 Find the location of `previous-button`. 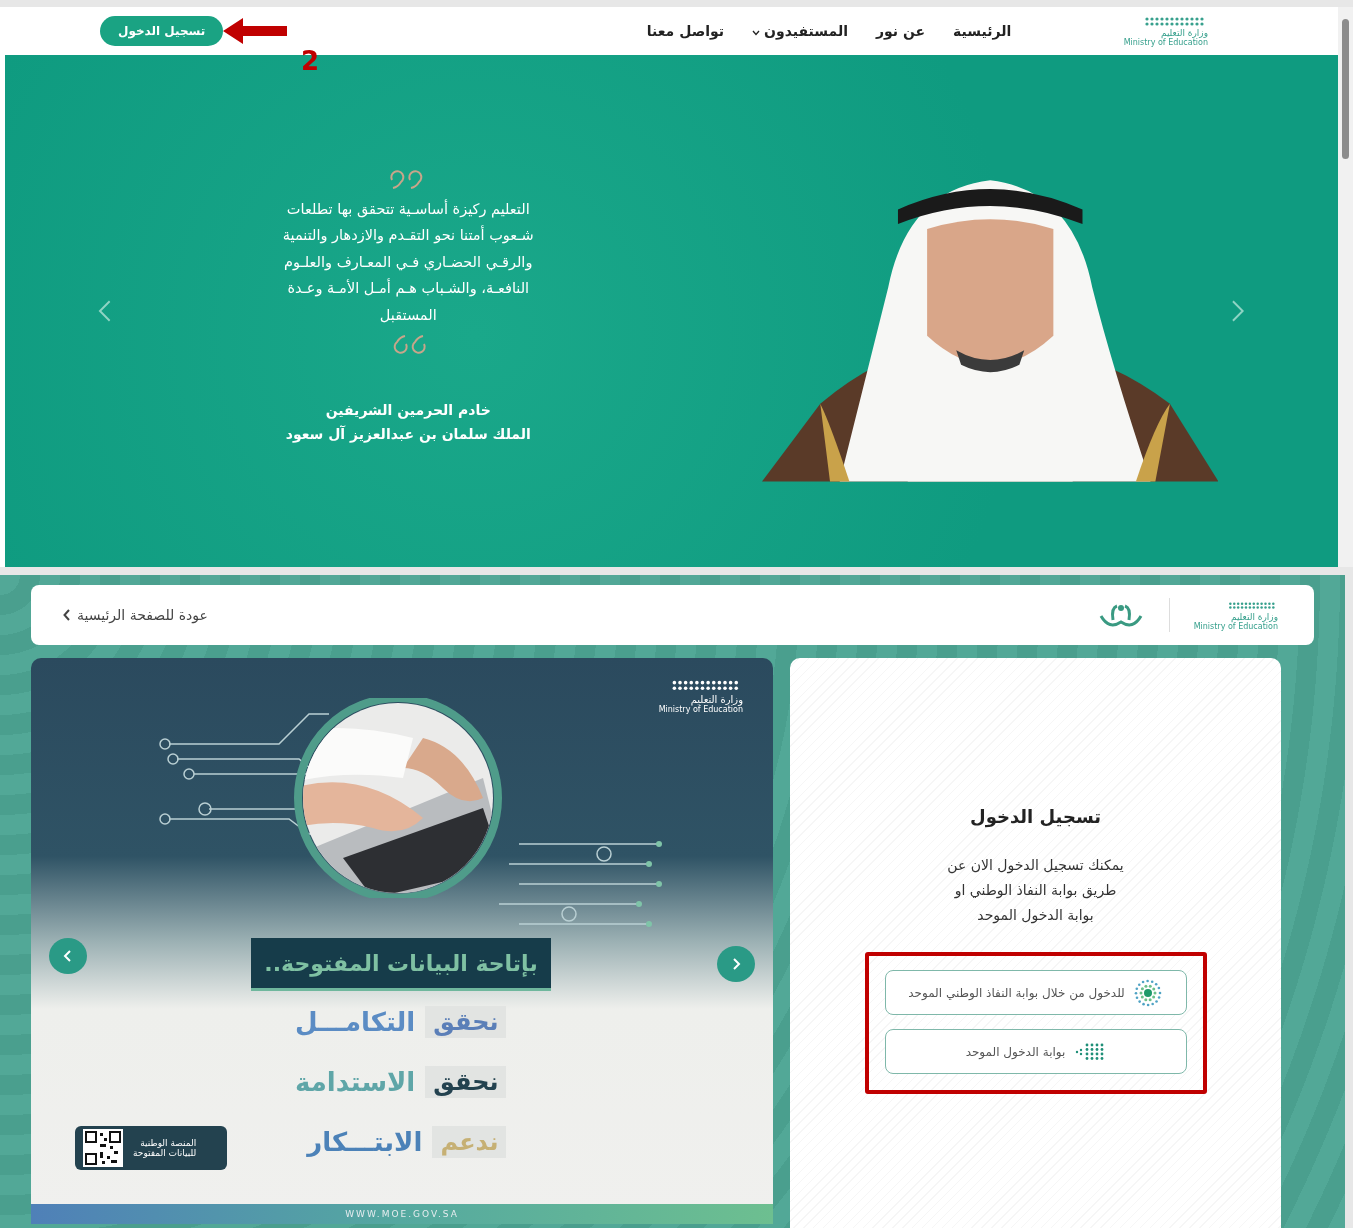

previous-button is located at coordinates (68, 956).